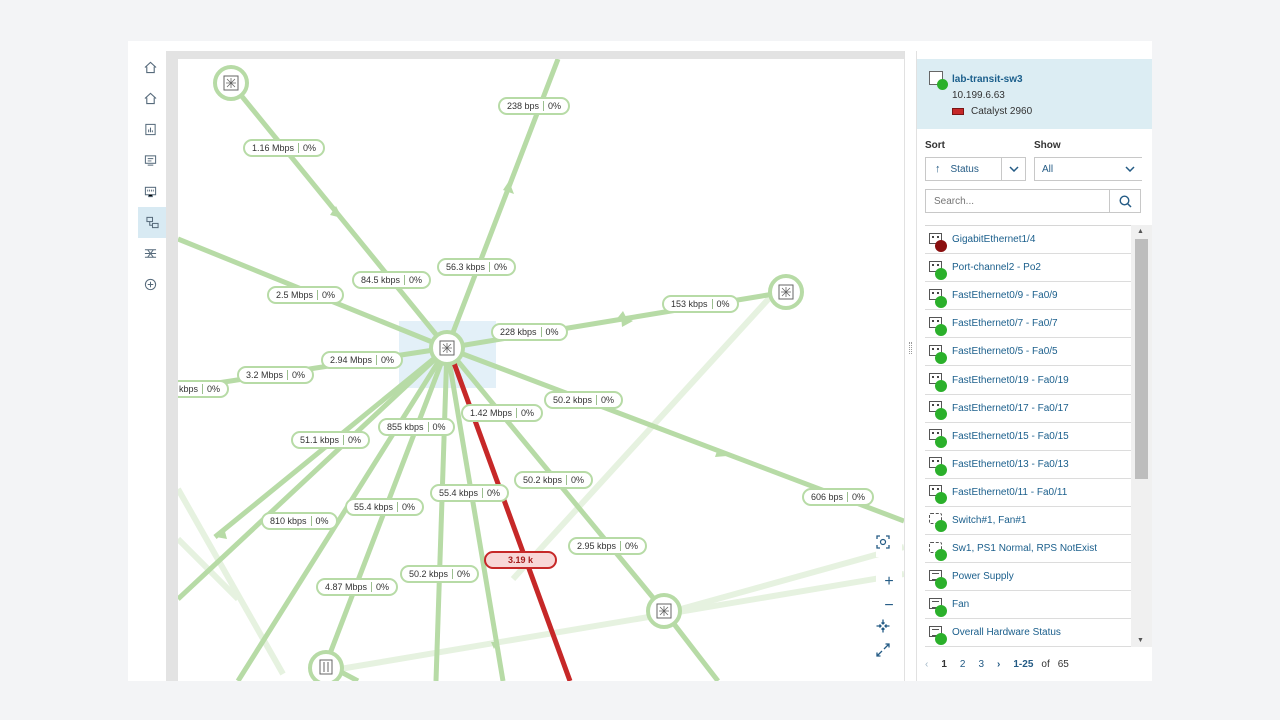  What do you see at coordinates (150, 129) in the screenshot?
I see `nav-reports-button` at bounding box center [150, 129].